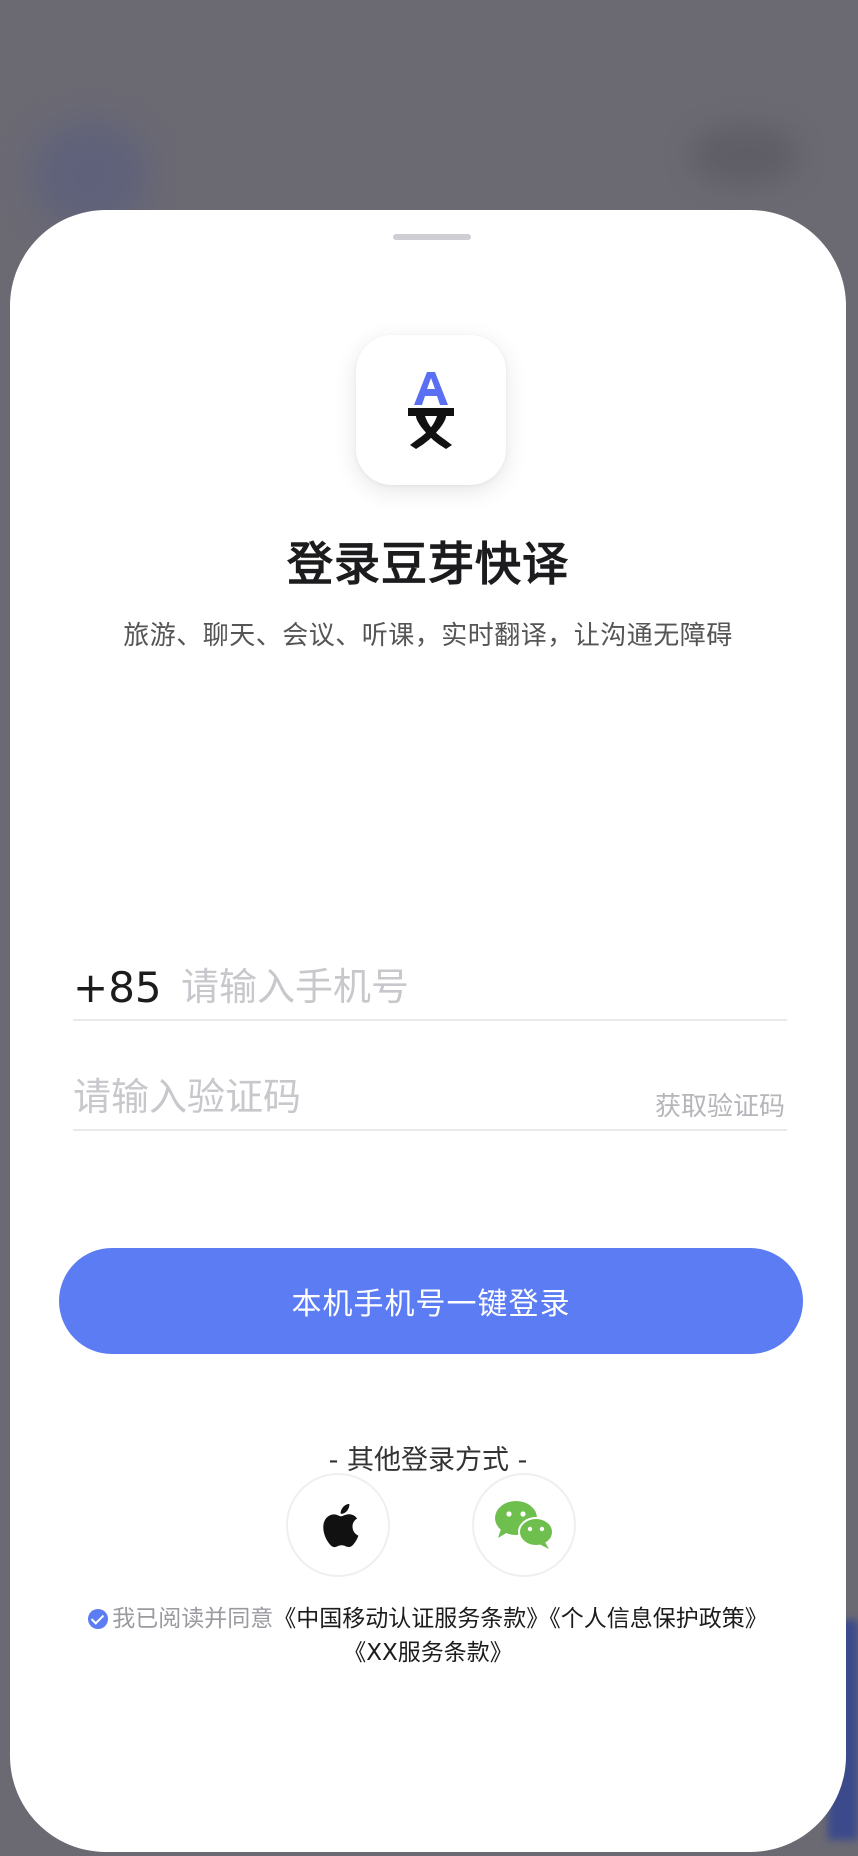 This screenshot has width=858, height=1856. What do you see at coordinates (745, 155) in the screenshot?
I see `background-blur` at bounding box center [745, 155].